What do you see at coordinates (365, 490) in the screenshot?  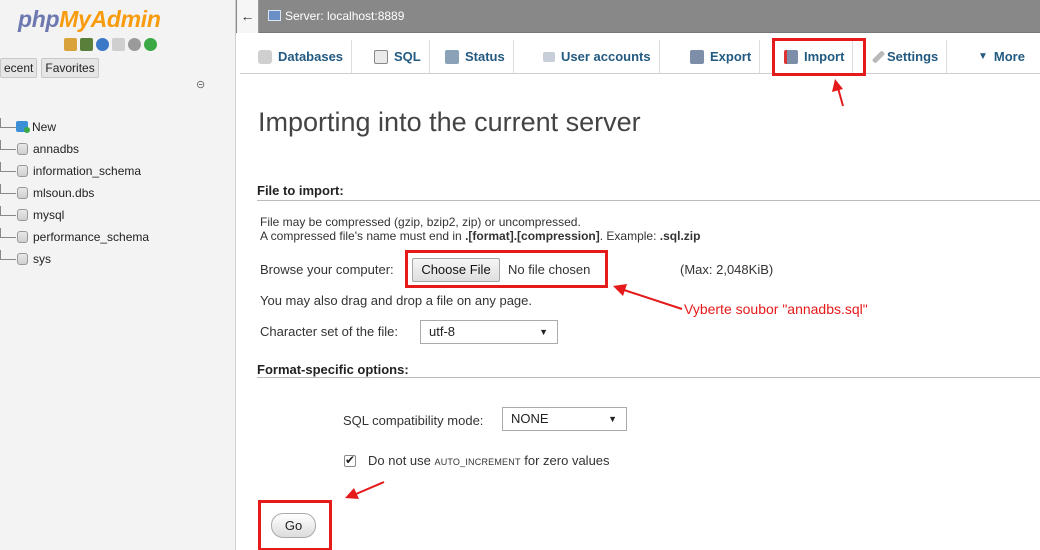 I see `arrow-to-go-button` at bounding box center [365, 490].